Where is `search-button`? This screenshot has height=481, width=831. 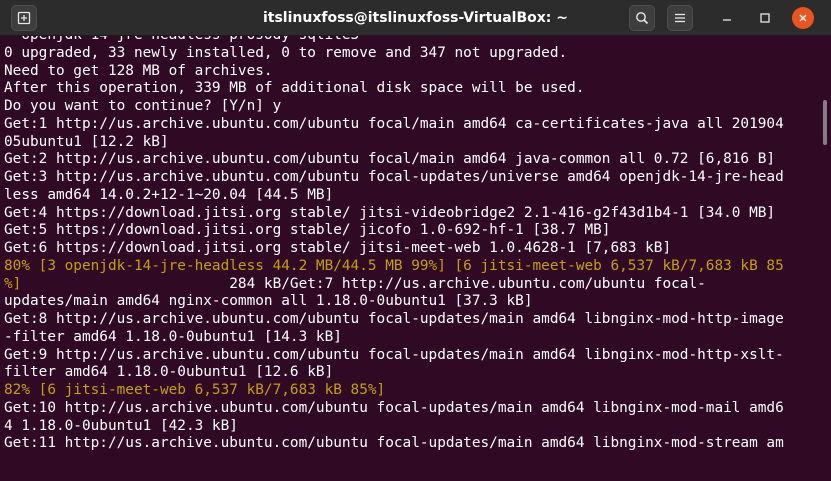 search-button is located at coordinates (642, 18).